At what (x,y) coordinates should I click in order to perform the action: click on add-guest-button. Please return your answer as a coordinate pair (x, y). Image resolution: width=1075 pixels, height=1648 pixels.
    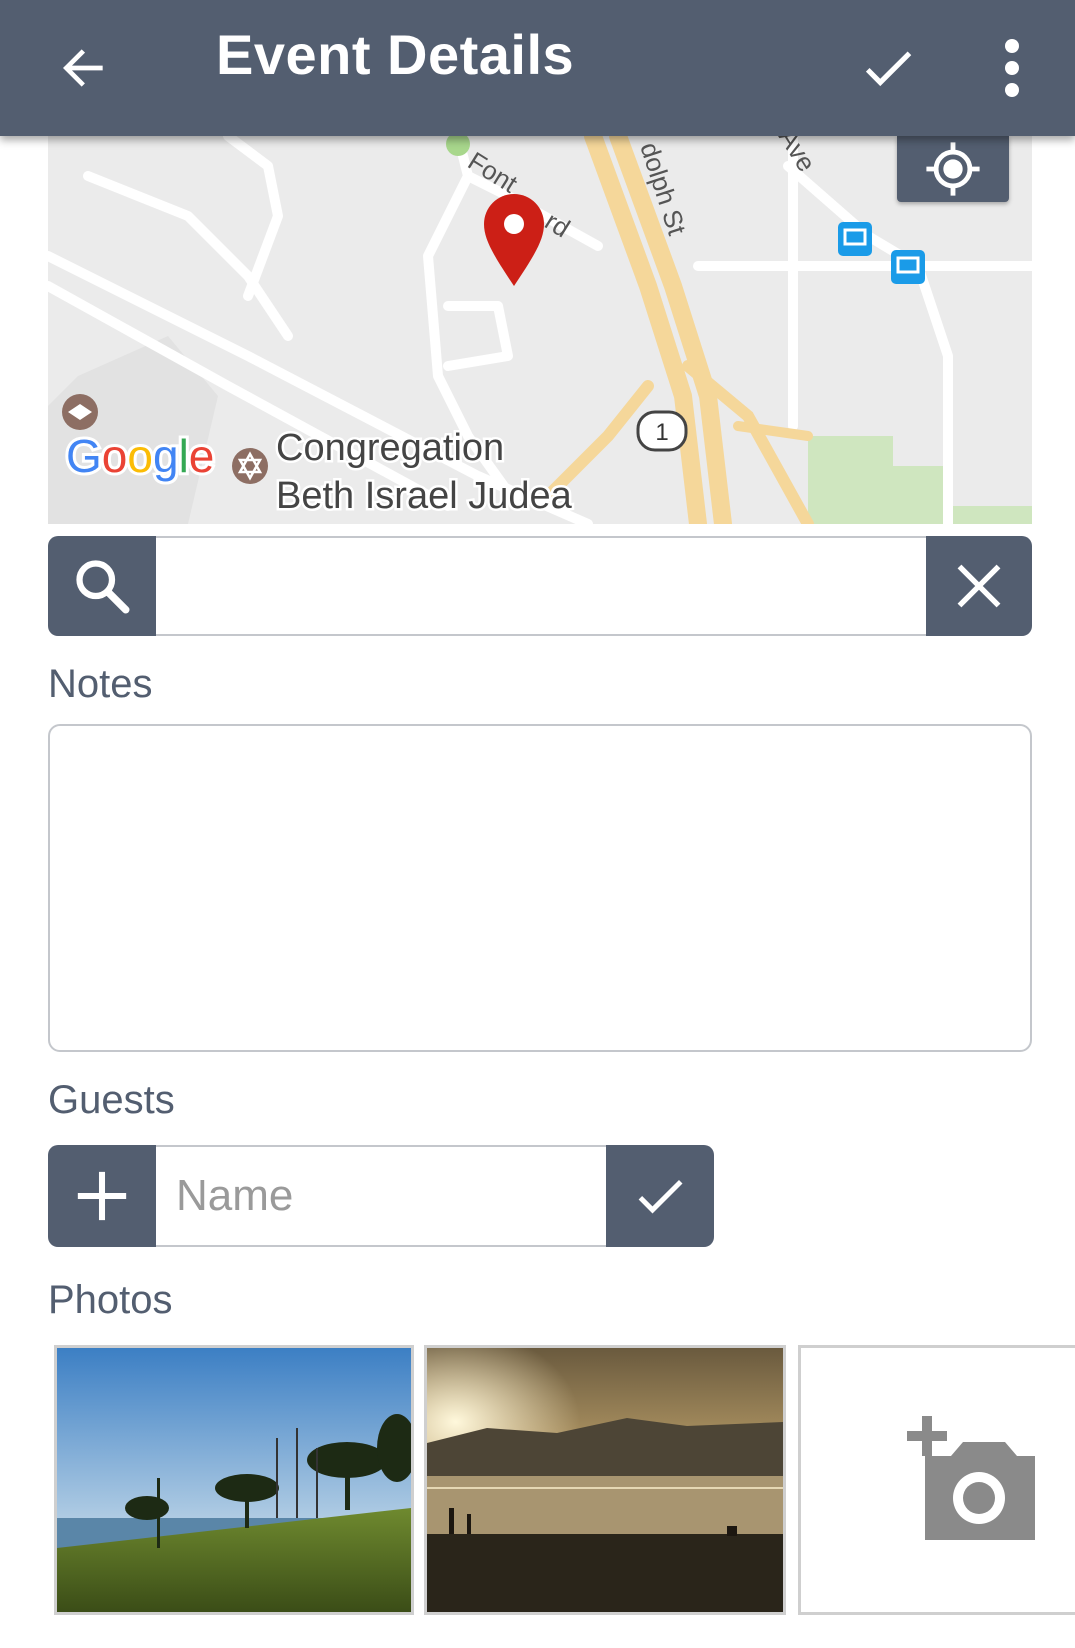
    Looking at the image, I should click on (102, 1196).